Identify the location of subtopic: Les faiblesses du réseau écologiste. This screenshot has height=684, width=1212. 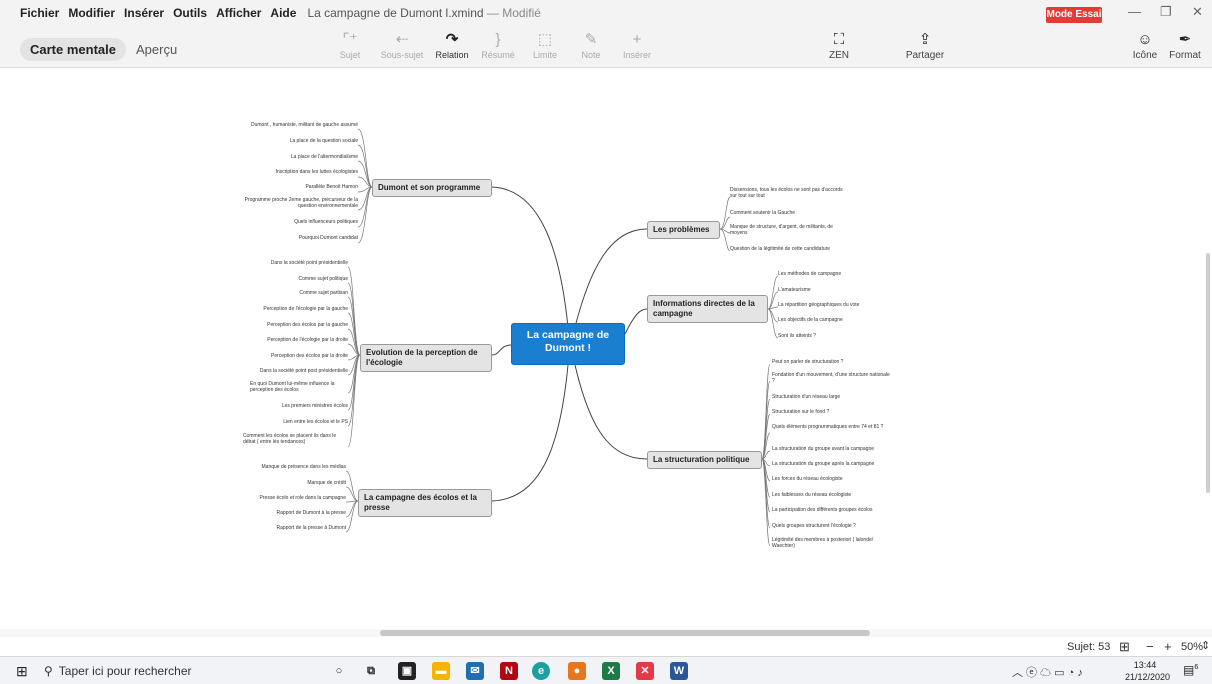
(832, 495).